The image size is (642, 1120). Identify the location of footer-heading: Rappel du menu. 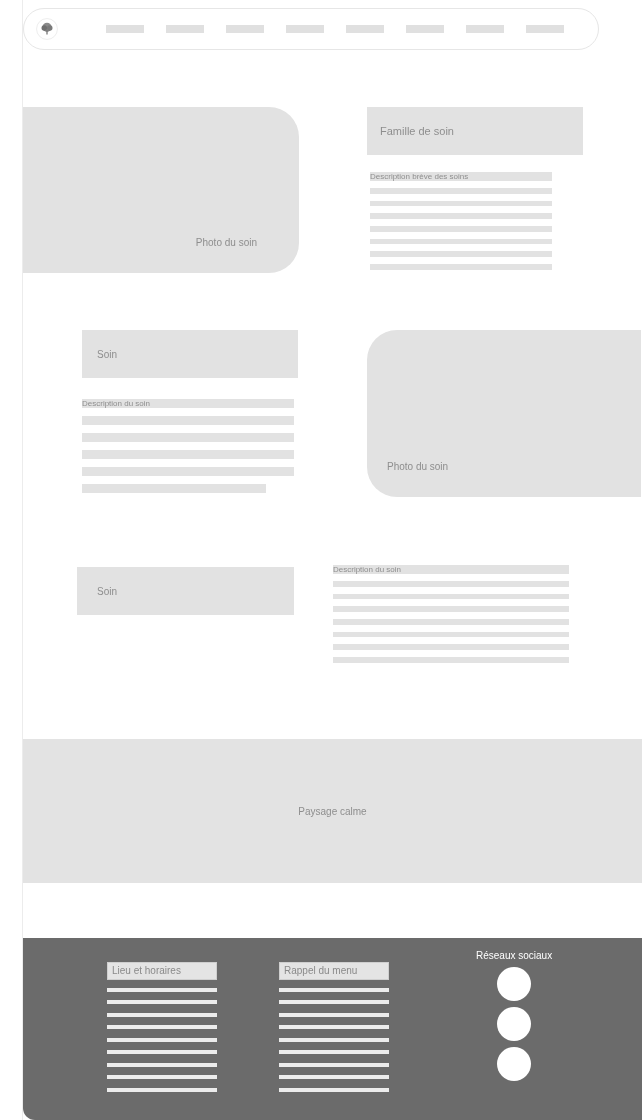
(334, 971).